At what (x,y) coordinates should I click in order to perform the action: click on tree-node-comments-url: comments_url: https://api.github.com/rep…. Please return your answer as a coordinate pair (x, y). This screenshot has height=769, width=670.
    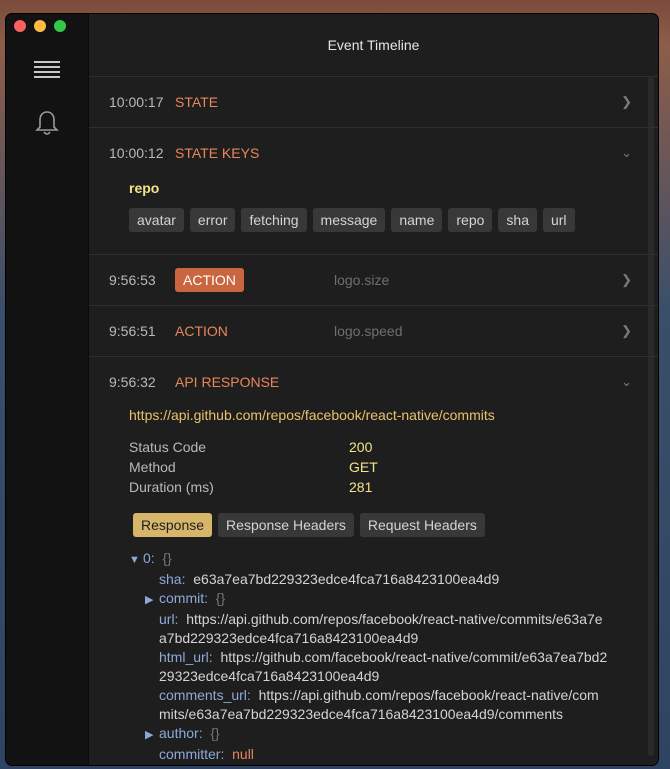
    Looking at the image, I should click on (369, 705).